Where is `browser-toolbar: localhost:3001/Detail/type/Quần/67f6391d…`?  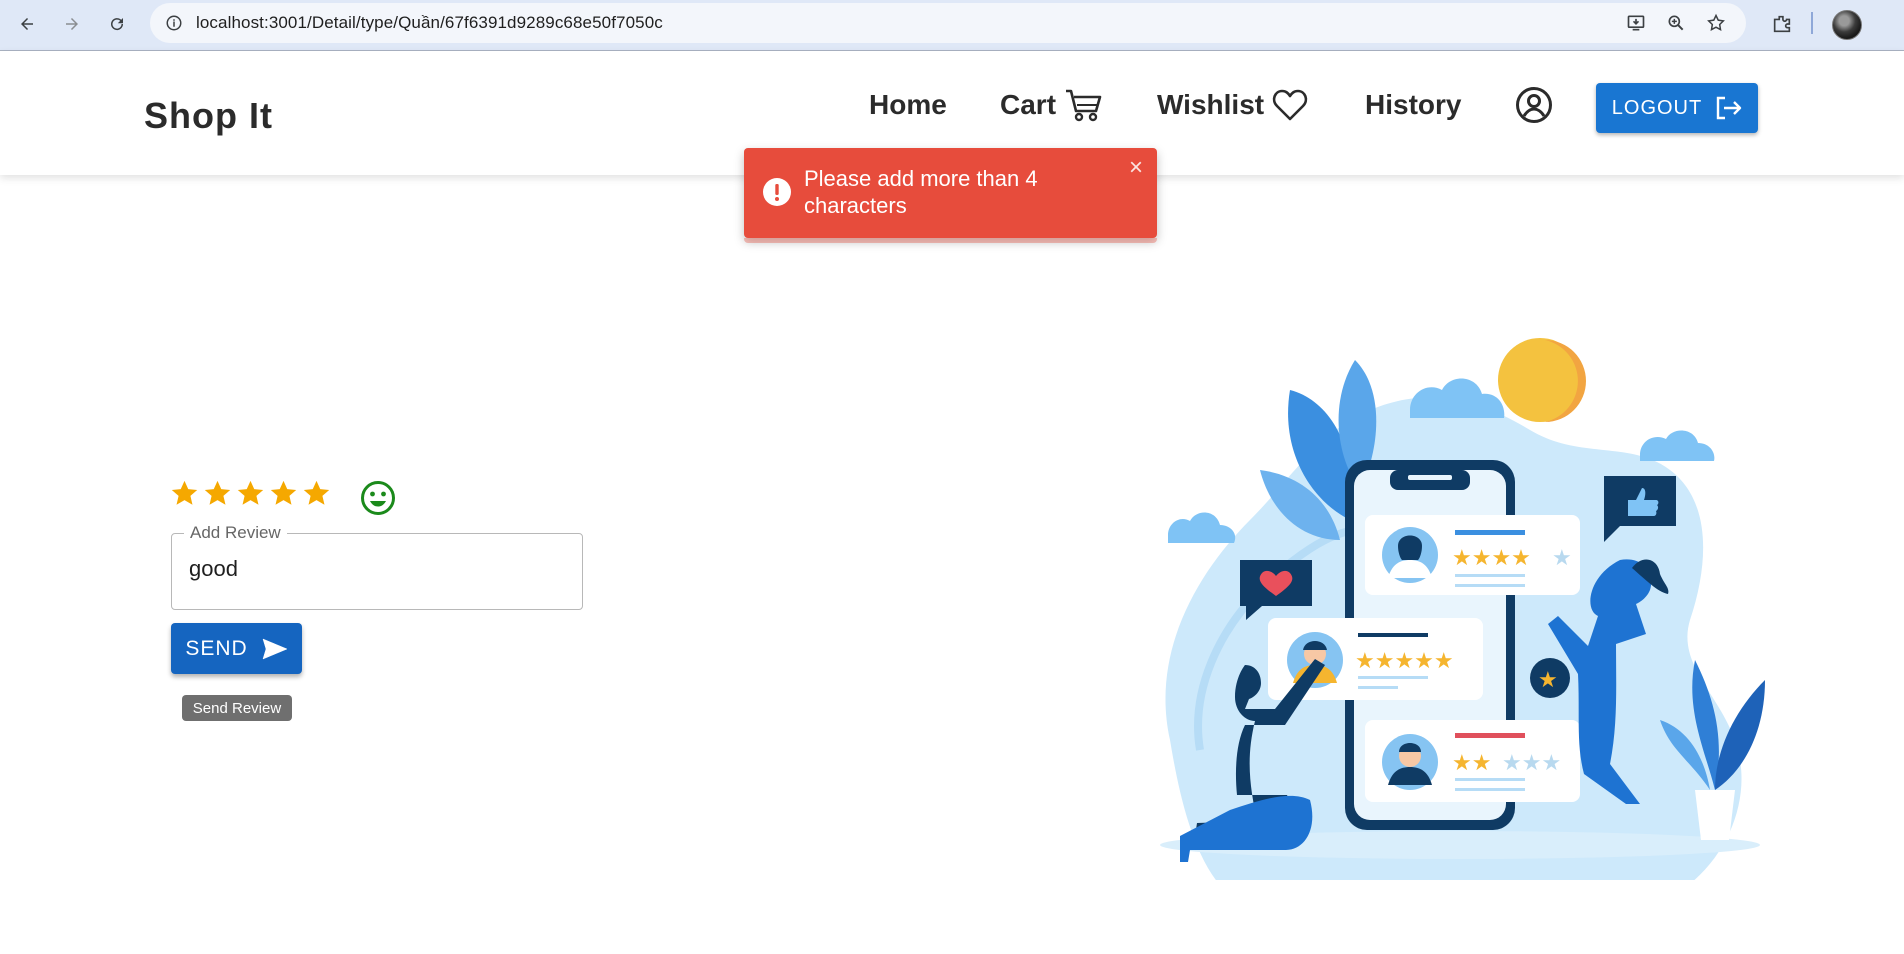 browser-toolbar: localhost:3001/Detail/type/Quần/67f6391d… is located at coordinates (952, 25).